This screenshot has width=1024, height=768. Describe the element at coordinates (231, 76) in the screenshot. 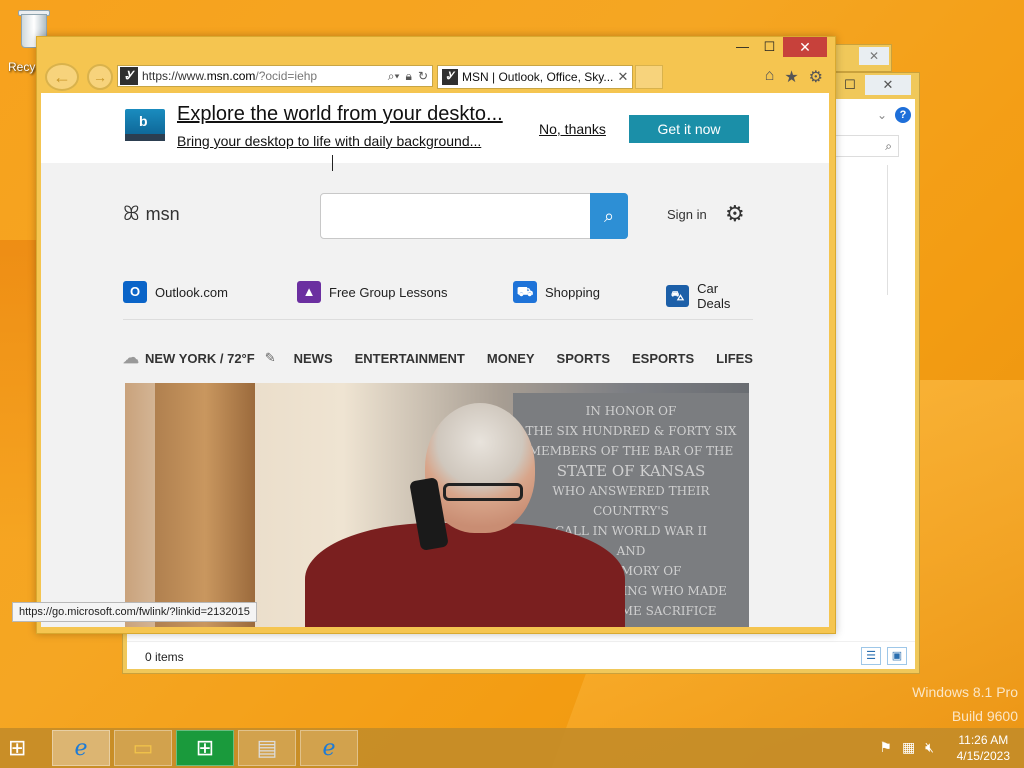

I see `url-domain: msn.com` at that location.